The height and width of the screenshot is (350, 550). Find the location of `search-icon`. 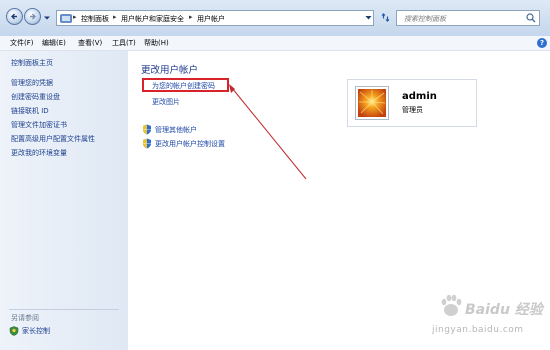

search-icon is located at coordinates (531, 18).